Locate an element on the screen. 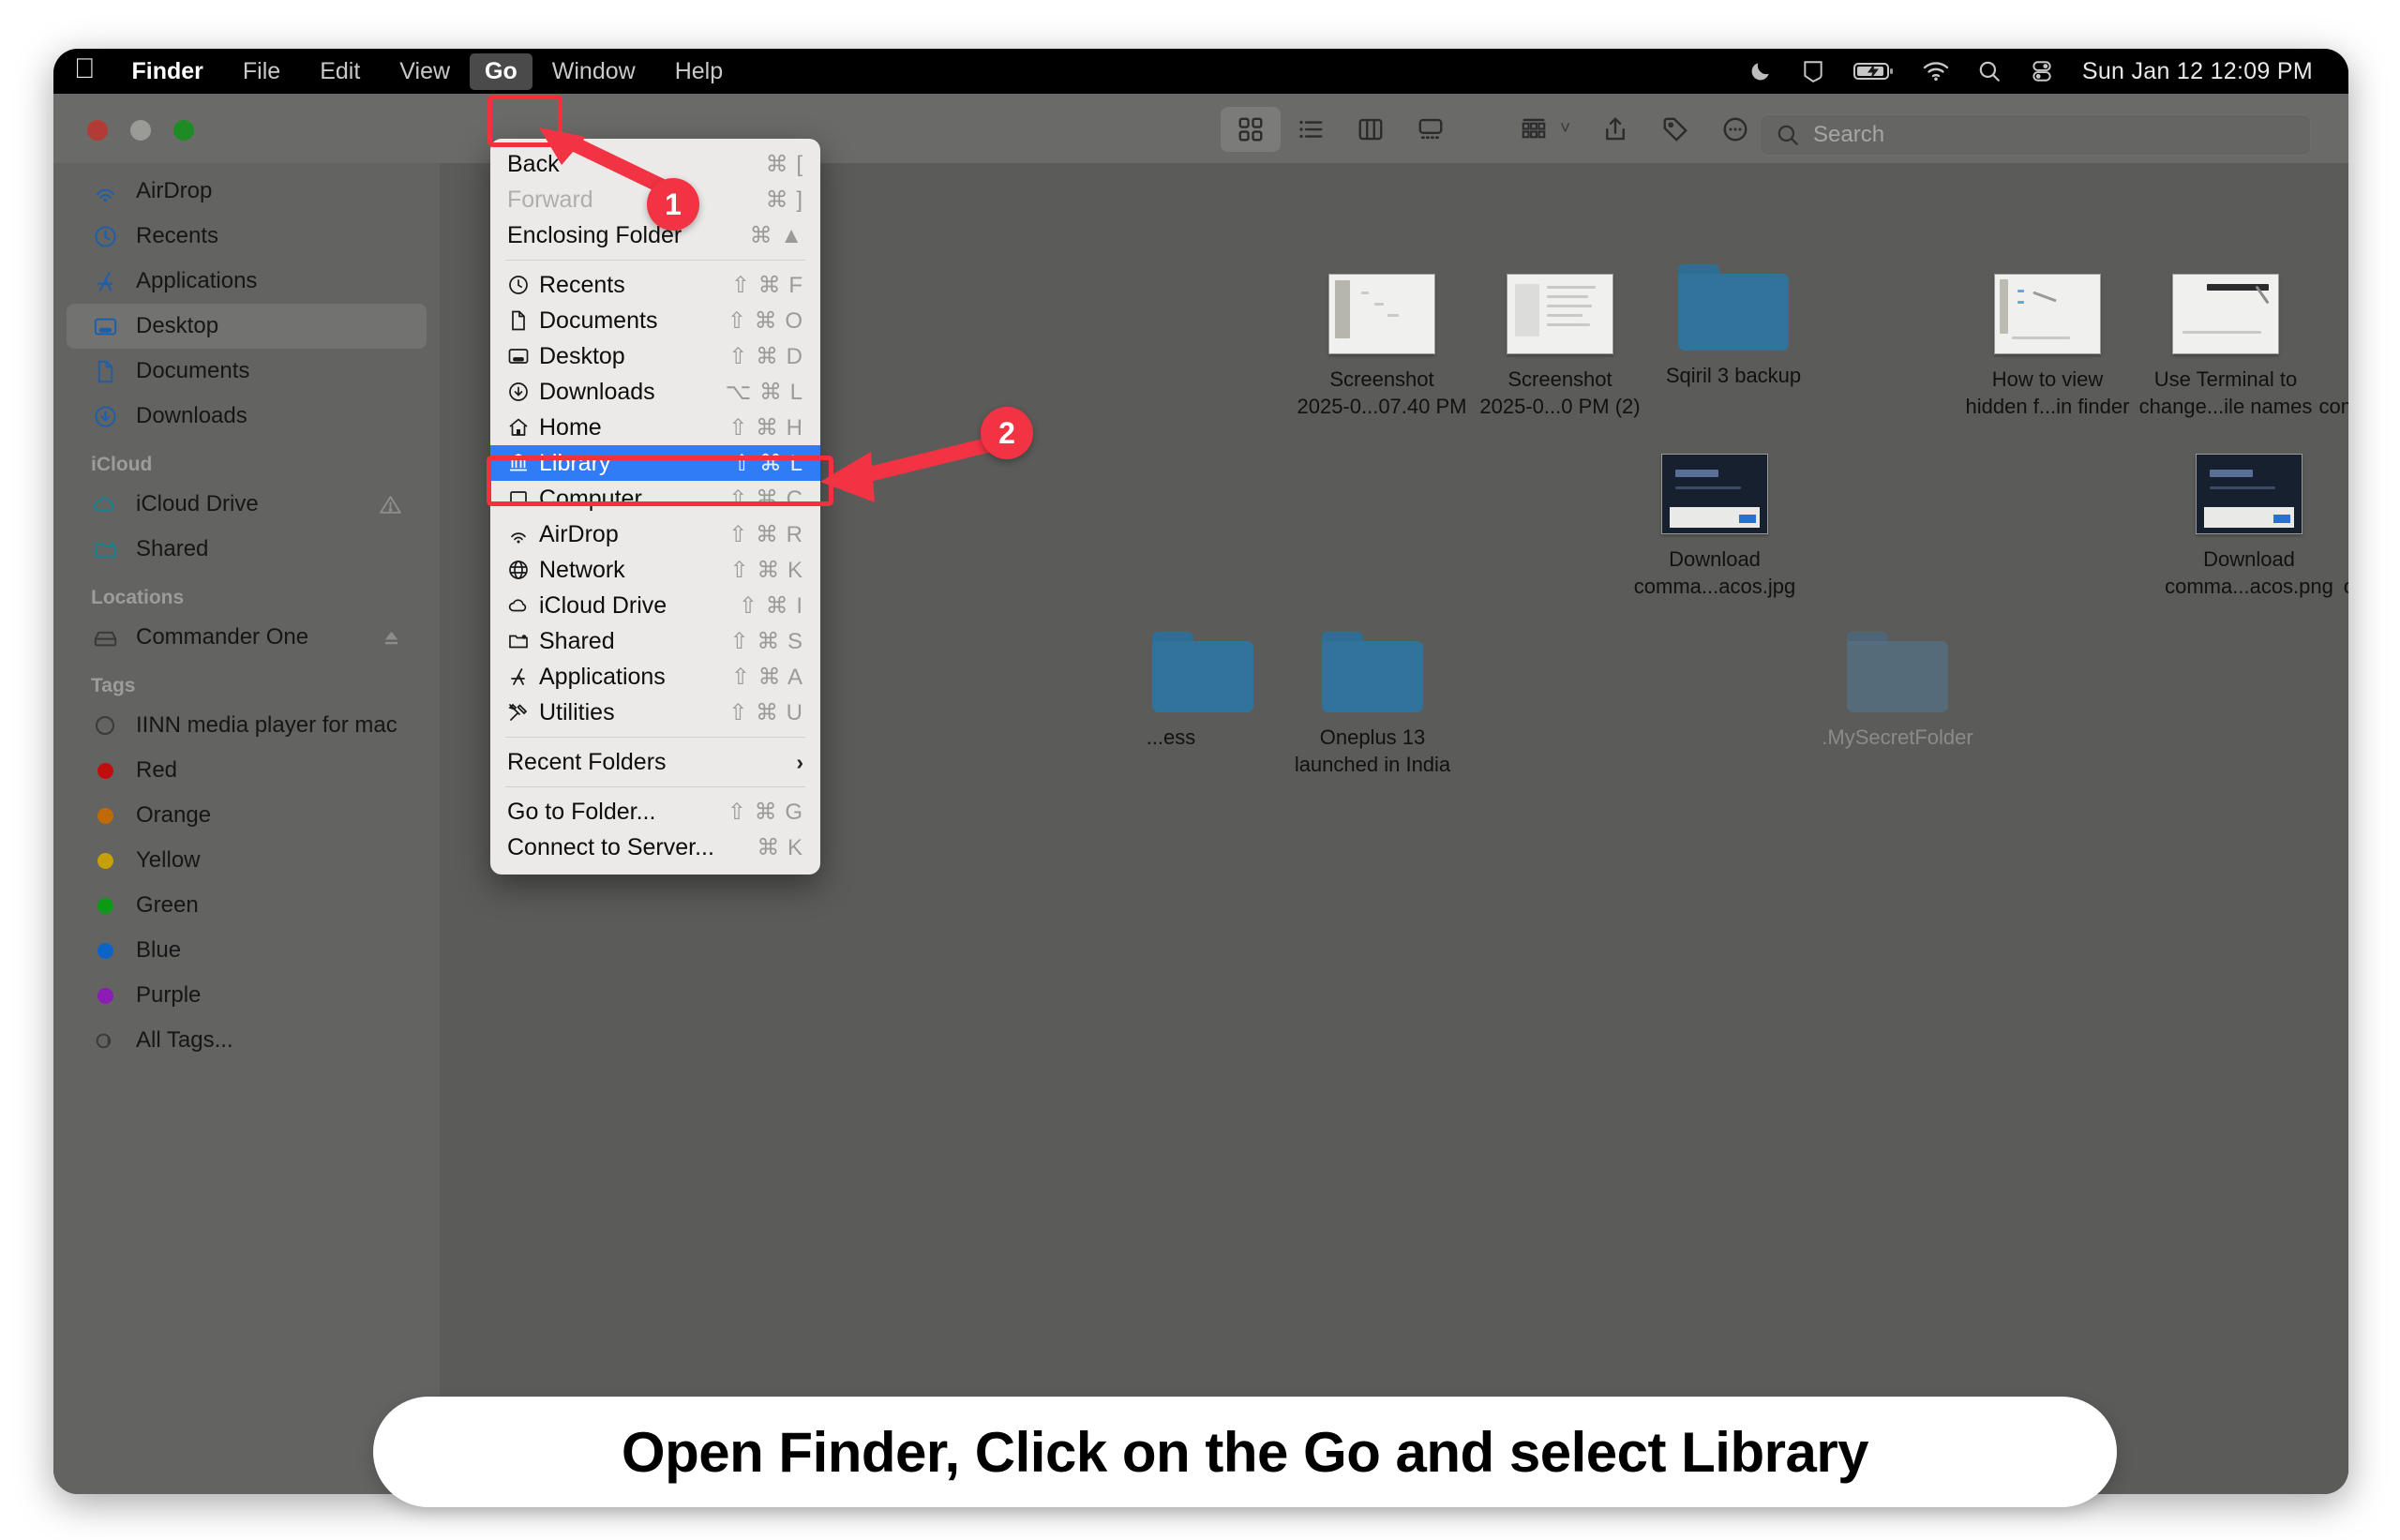  more-actions-icon is located at coordinates (1735, 130).